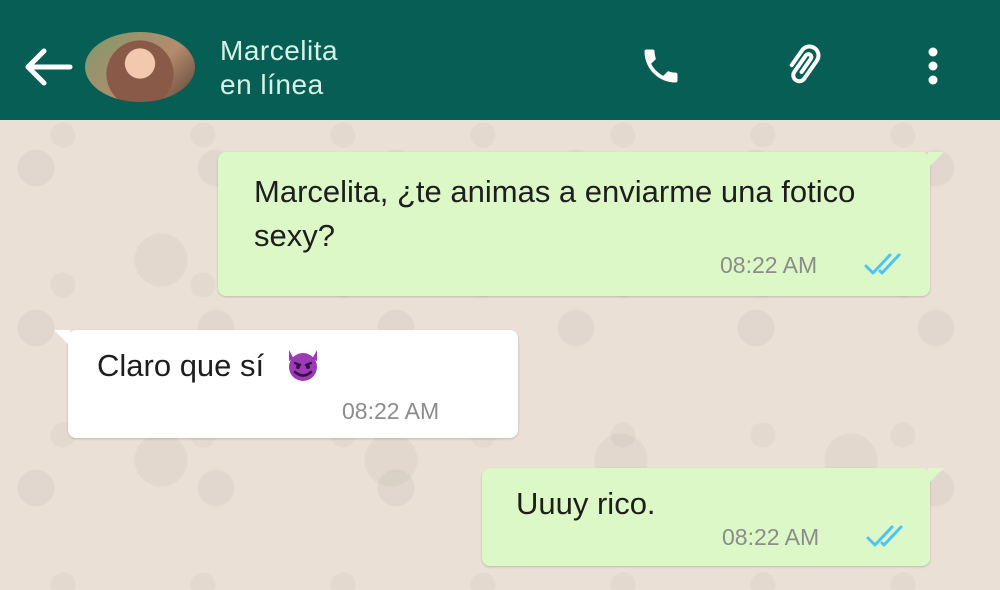  I want to click on back-button, so click(48, 67).